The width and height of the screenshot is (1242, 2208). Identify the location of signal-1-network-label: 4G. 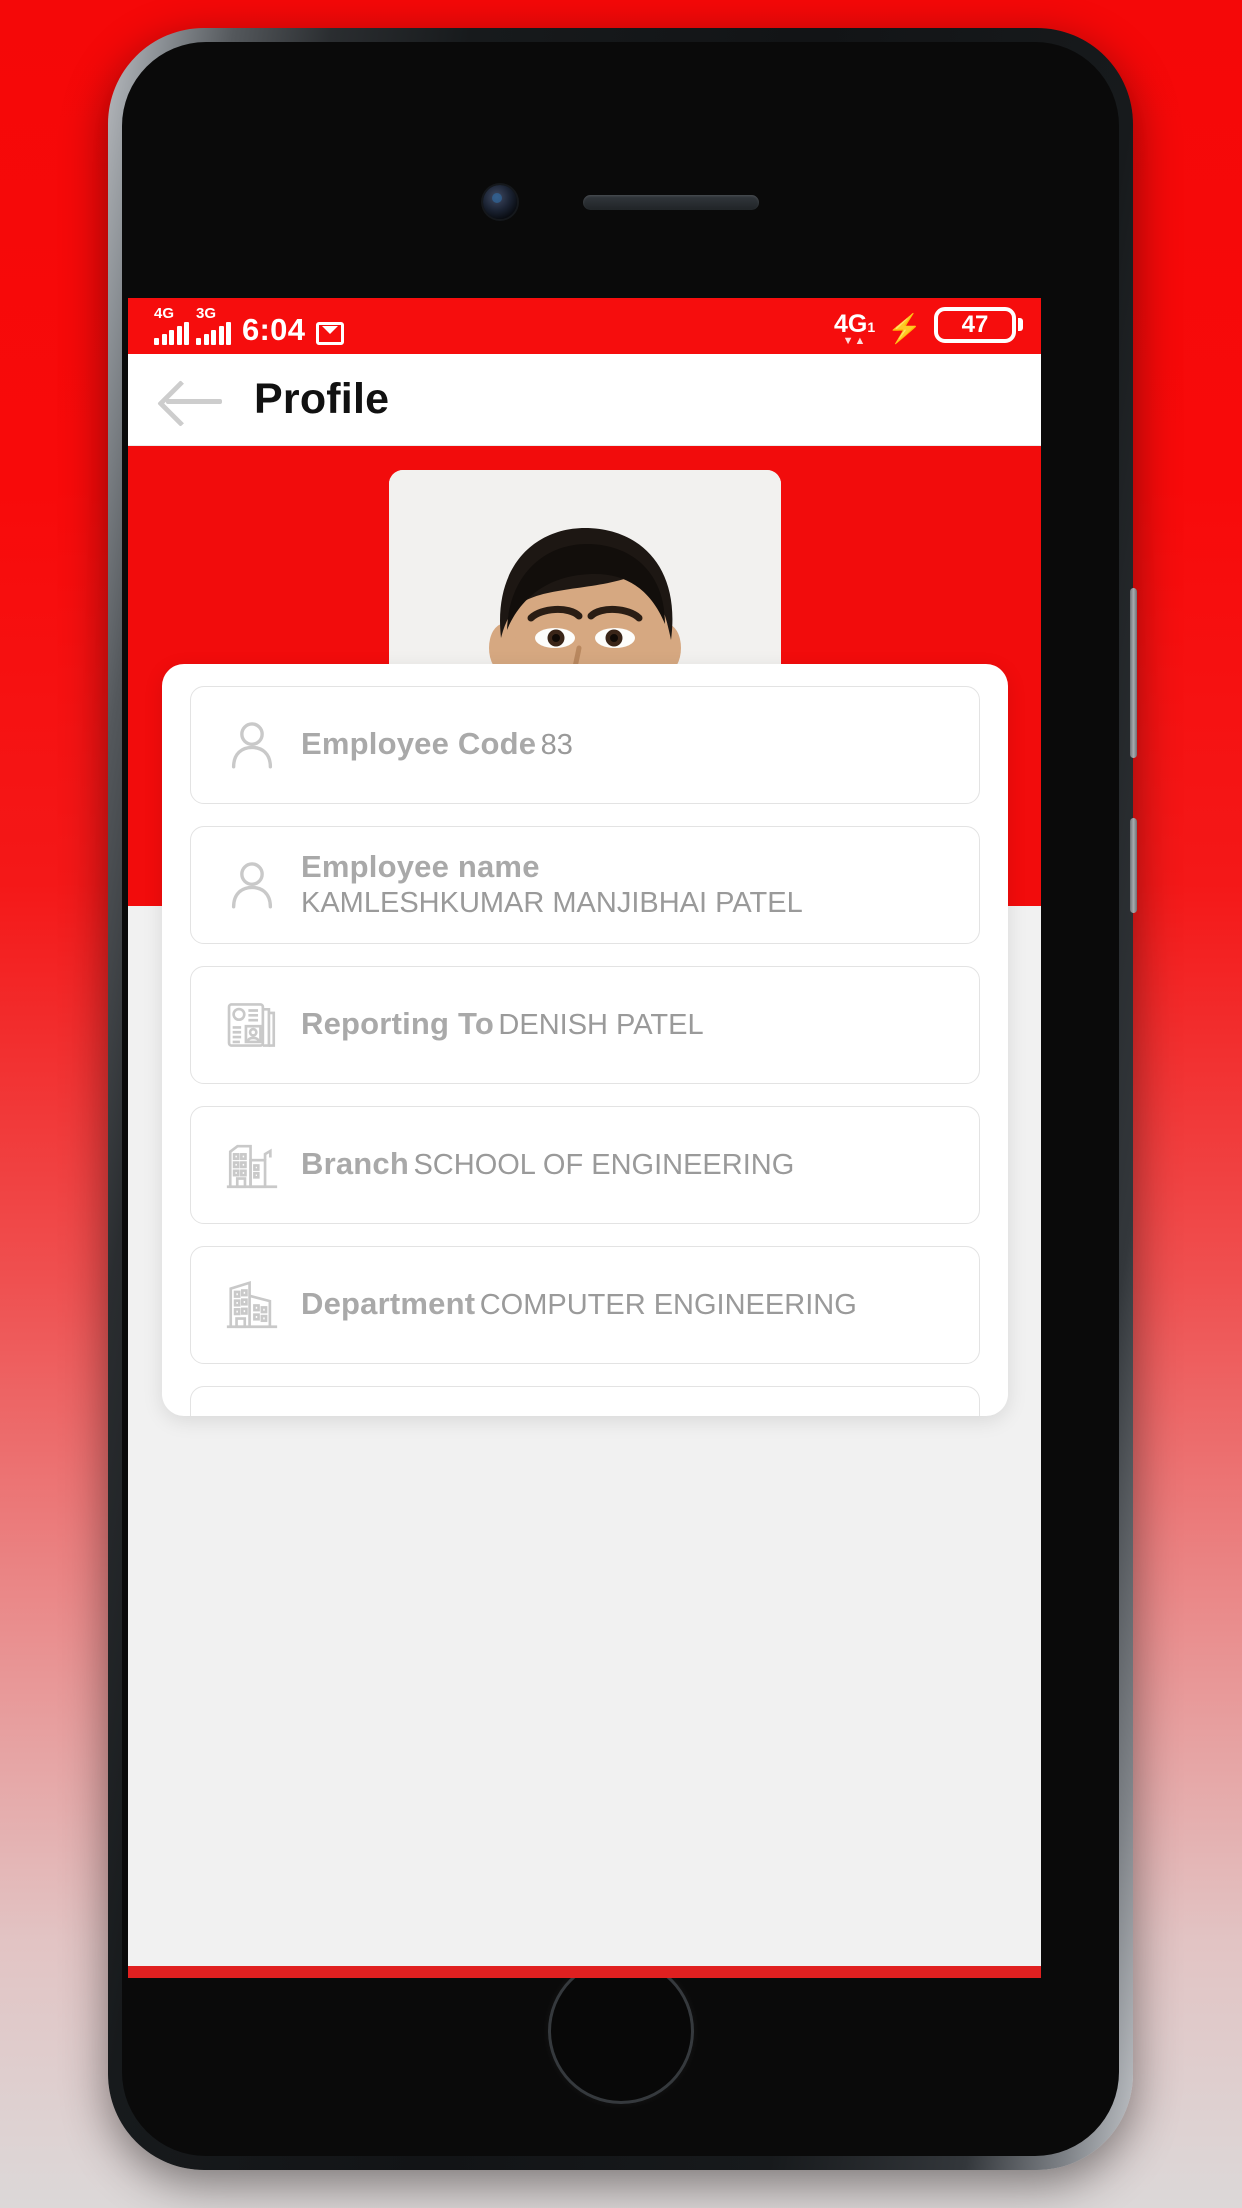
(164, 313).